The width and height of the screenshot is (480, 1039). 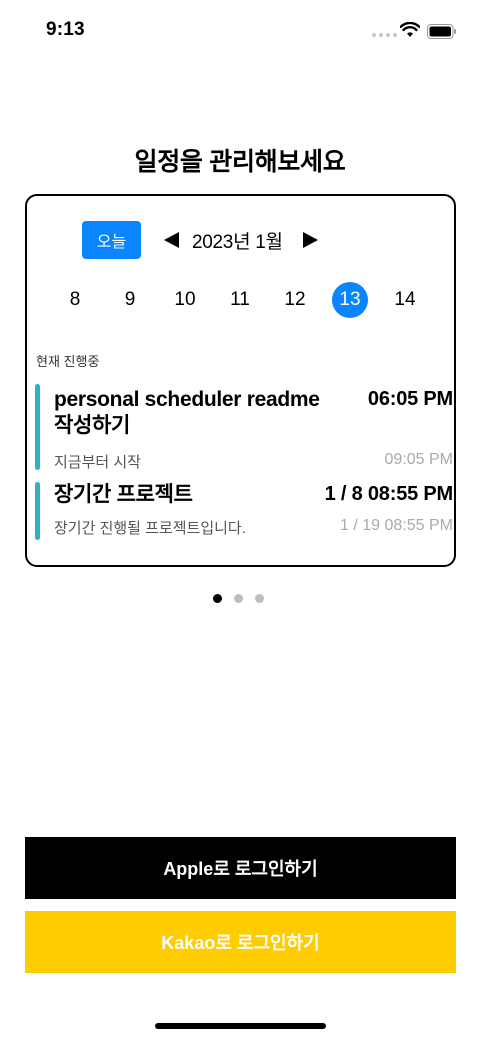 What do you see at coordinates (405, 300) in the screenshot?
I see `day-cell: 14` at bounding box center [405, 300].